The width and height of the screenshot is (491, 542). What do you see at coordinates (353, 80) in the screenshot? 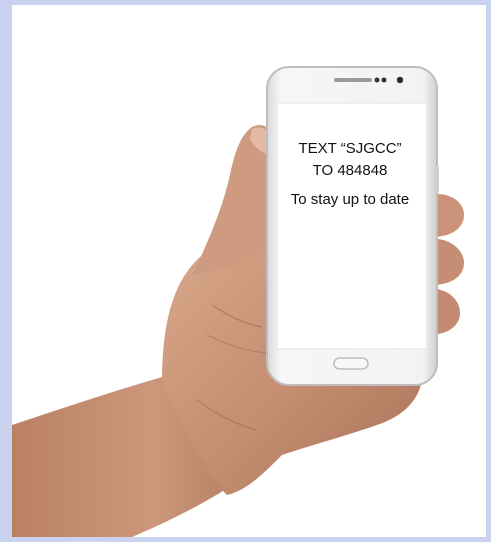
I see `speaker-grille-icon` at bounding box center [353, 80].